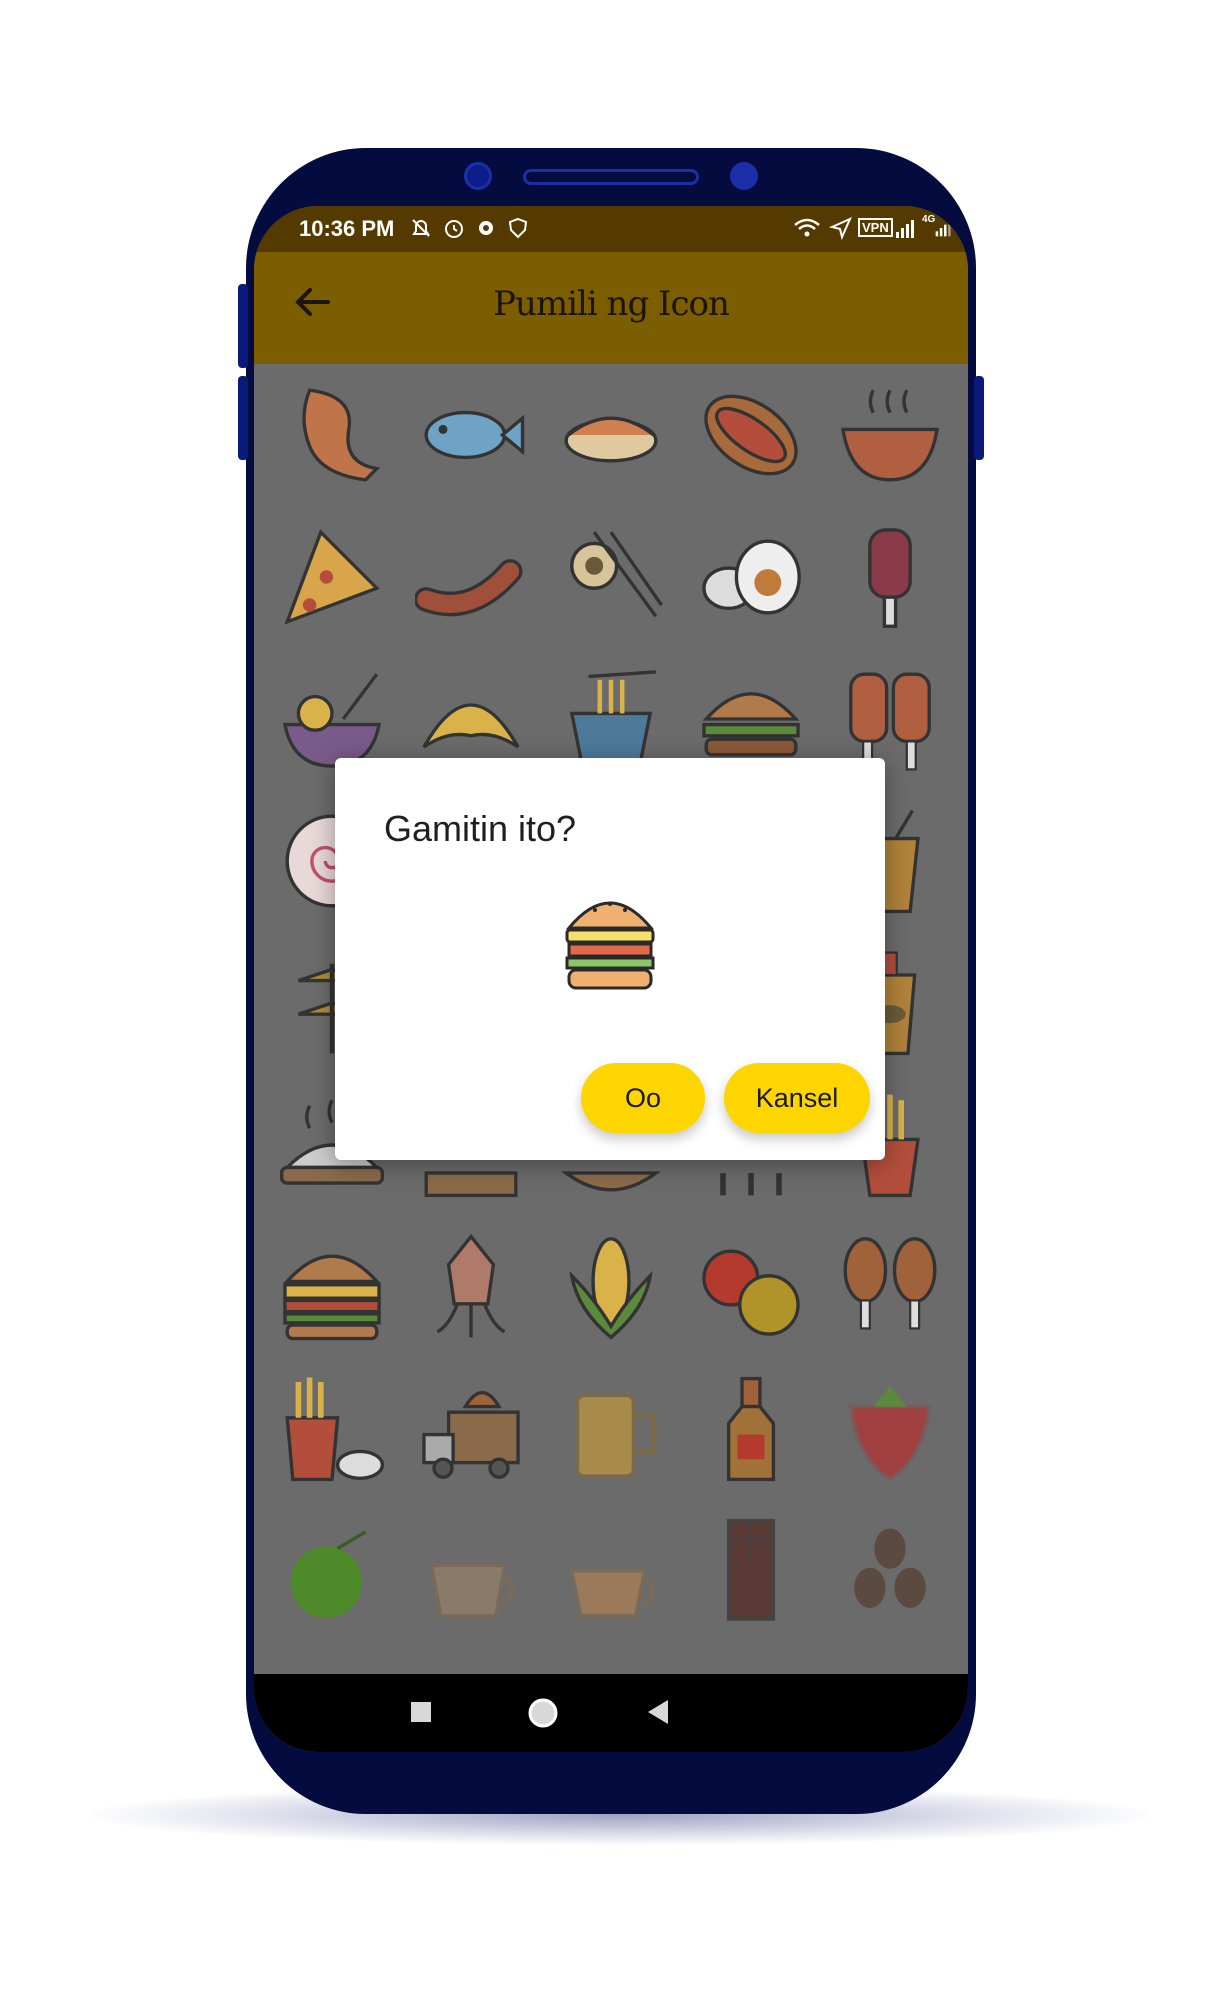  Describe the element at coordinates (744, 176) in the screenshot. I see `sensor` at that location.